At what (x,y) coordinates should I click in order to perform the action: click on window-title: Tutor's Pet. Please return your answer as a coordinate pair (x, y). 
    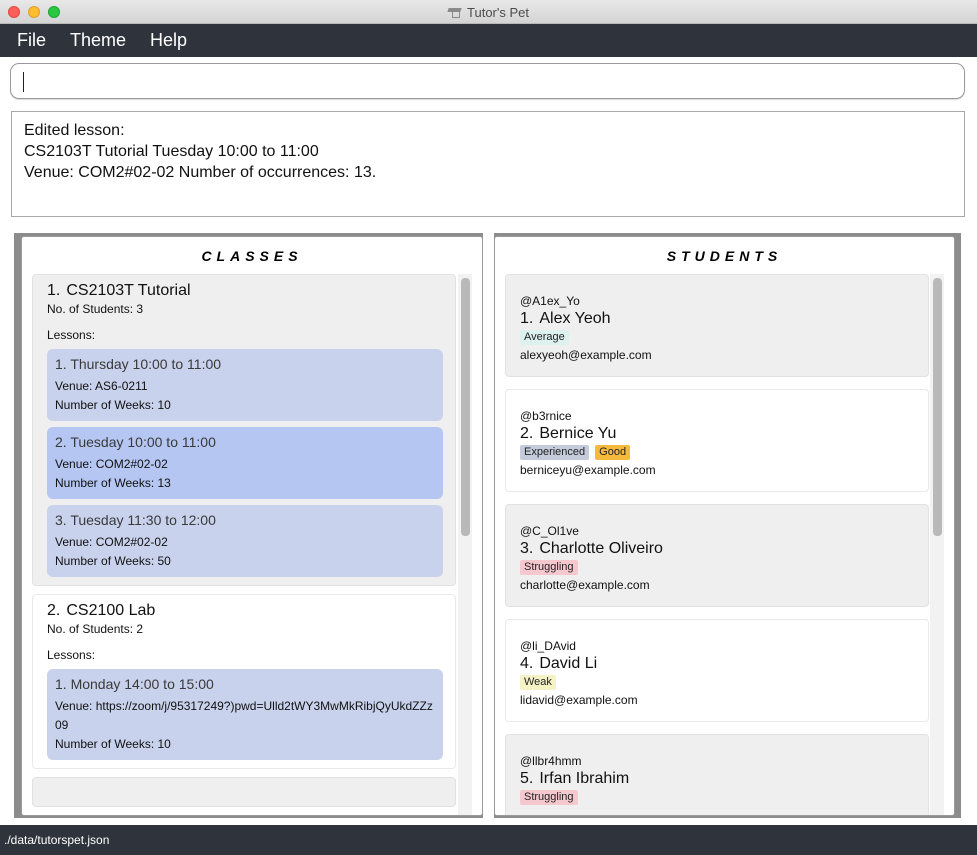
    Looking at the image, I should click on (488, 12).